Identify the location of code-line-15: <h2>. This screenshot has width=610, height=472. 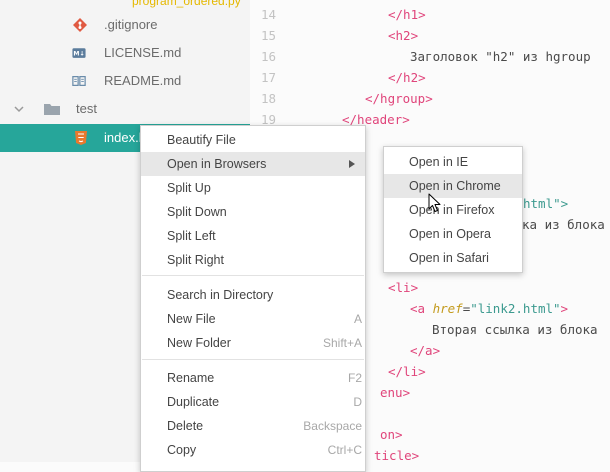
(403, 35).